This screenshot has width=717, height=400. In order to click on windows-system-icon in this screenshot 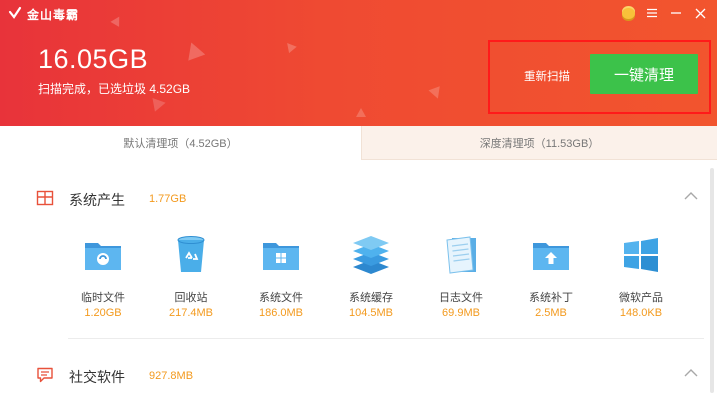, I will do `click(45, 198)`.